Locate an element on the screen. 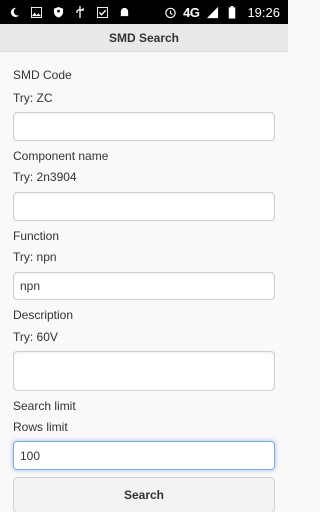  description-input is located at coordinates (144, 371).